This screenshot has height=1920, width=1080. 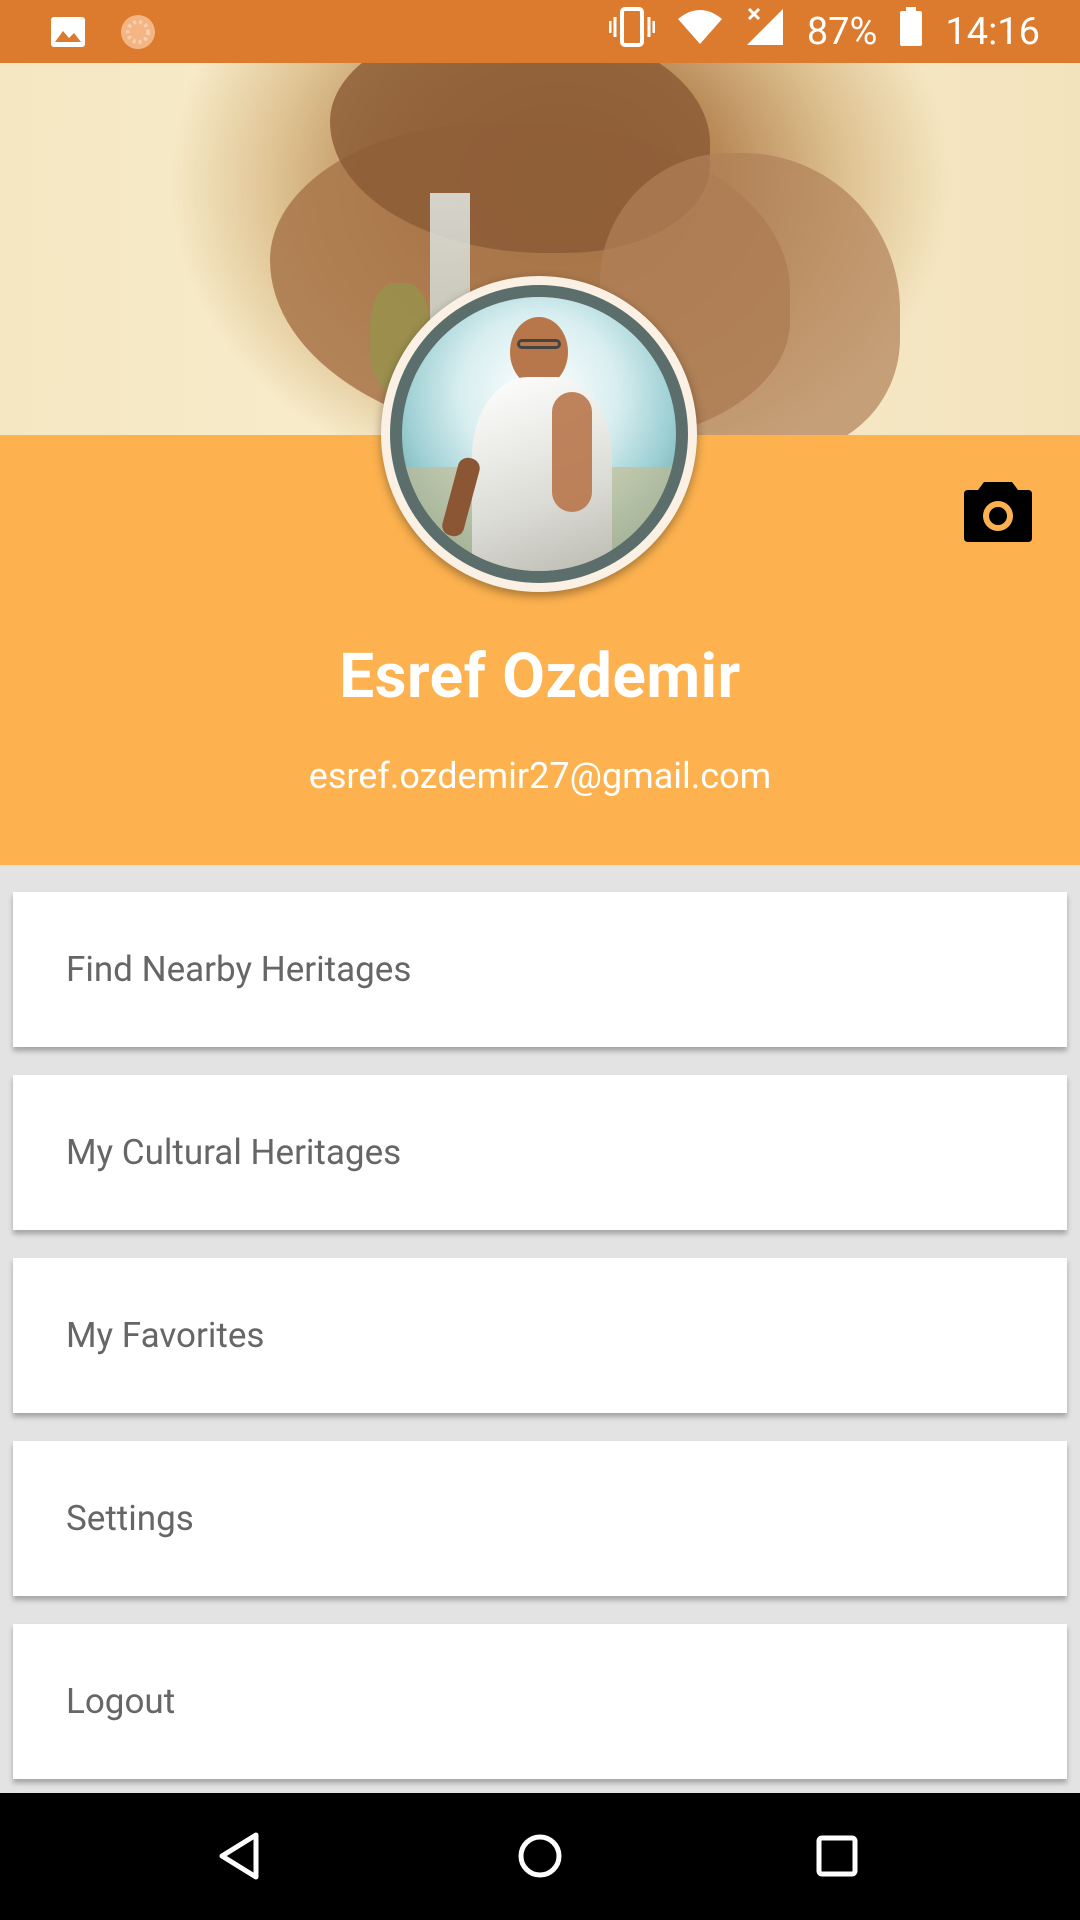 What do you see at coordinates (837, 1856) in the screenshot?
I see `recents-icon` at bounding box center [837, 1856].